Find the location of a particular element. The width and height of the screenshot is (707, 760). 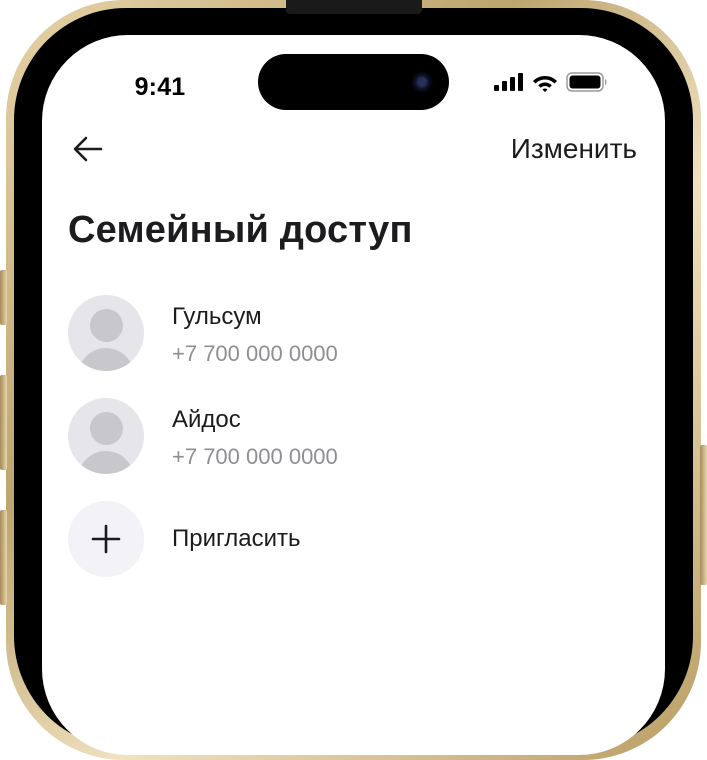

wifi-icon is located at coordinates (545, 83).